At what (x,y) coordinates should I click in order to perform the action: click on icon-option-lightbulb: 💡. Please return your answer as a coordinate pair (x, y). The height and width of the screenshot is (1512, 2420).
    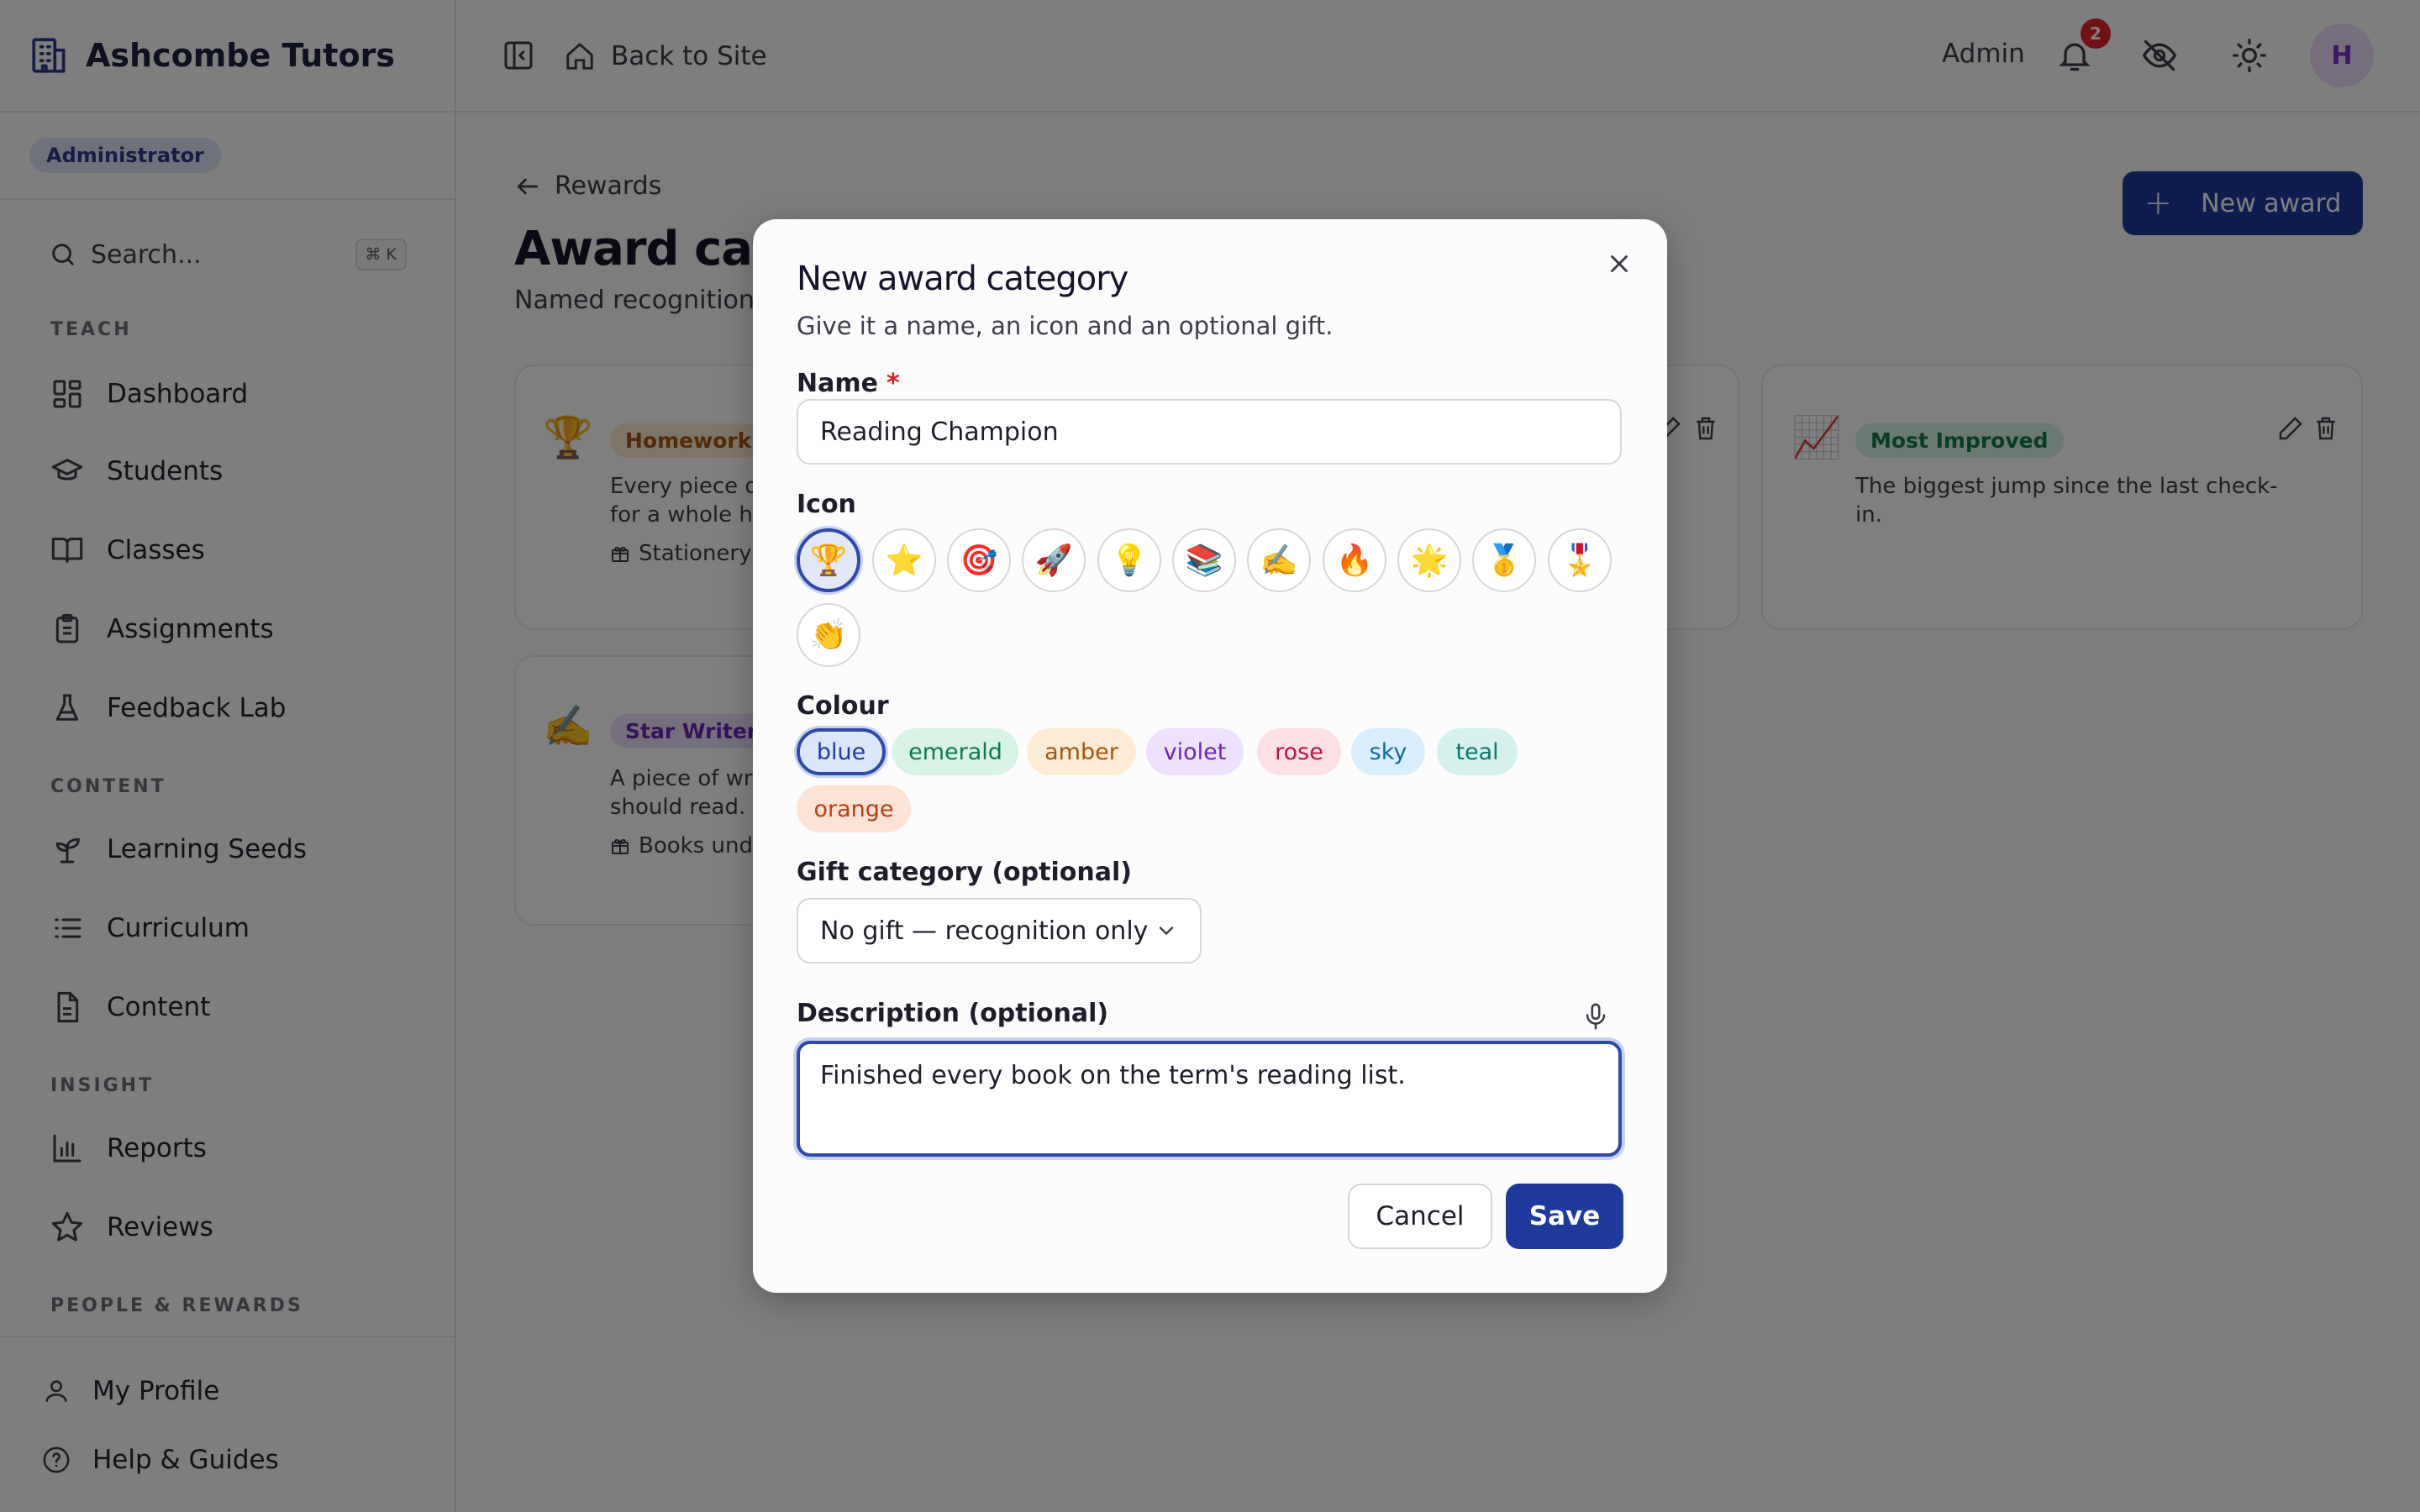
    Looking at the image, I should click on (1129, 560).